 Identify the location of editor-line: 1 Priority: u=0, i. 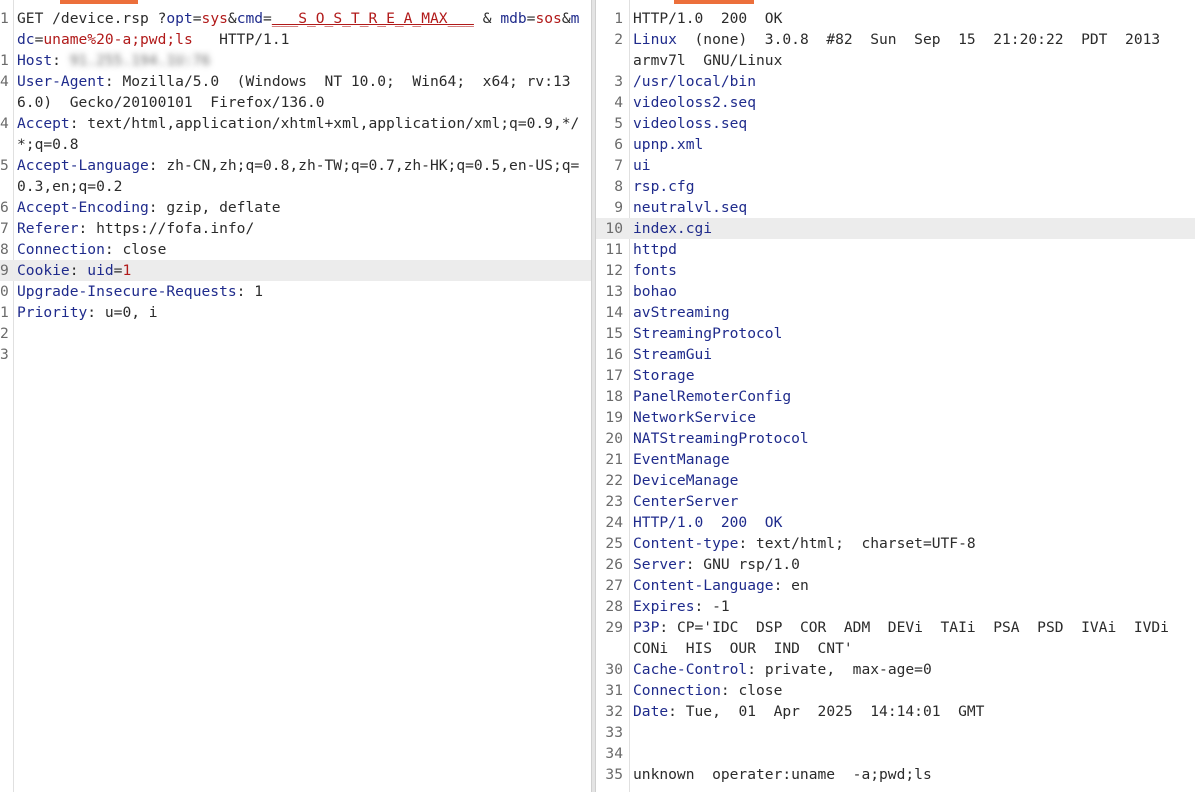
(295, 312).